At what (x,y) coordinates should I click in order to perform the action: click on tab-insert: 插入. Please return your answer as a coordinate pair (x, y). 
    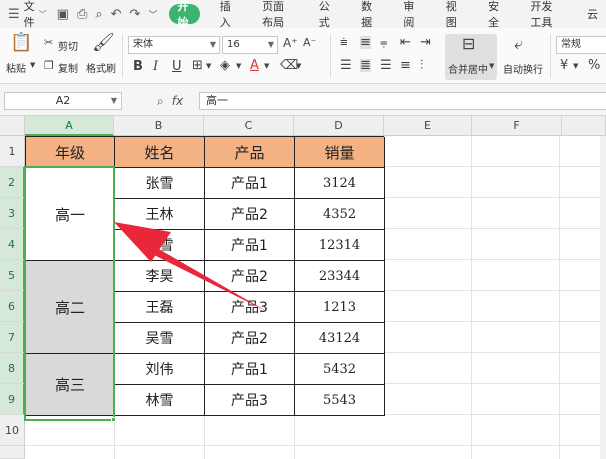
    Looking at the image, I should click on (227, 14).